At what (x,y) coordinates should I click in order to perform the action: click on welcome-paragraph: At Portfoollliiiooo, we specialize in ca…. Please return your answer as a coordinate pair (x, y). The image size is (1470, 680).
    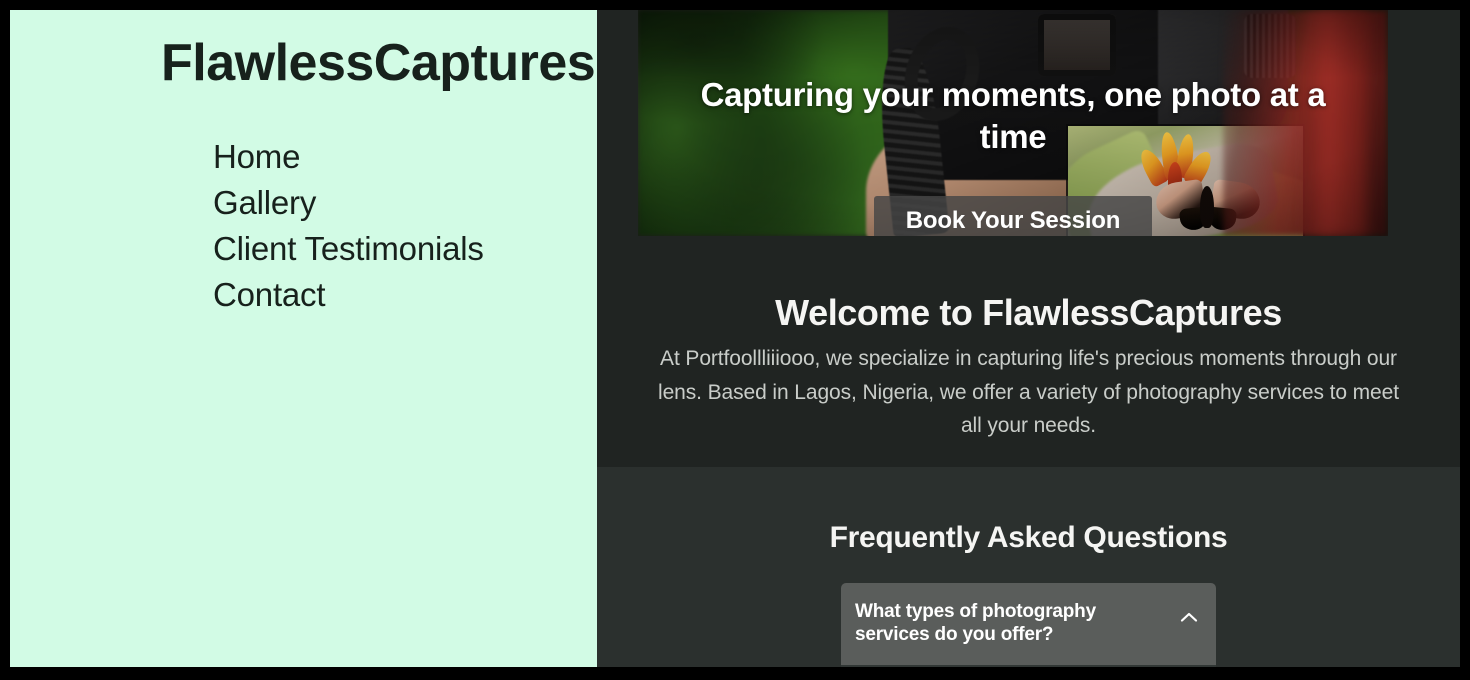
    Looking at the image, I should click on (1028, 392).